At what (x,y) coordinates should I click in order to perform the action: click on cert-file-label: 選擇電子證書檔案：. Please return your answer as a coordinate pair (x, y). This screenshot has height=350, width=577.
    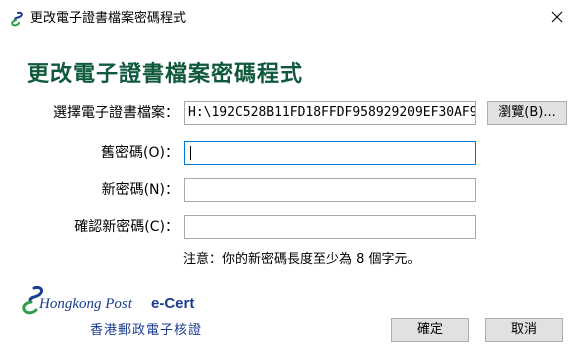
    Looking at the image, I should click on (116, 113).